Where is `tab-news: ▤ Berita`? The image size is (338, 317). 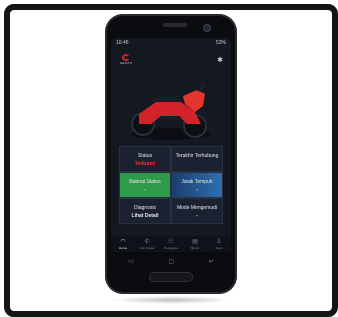 tab-news: ▤ Berita is located at coordinates (195, 244).